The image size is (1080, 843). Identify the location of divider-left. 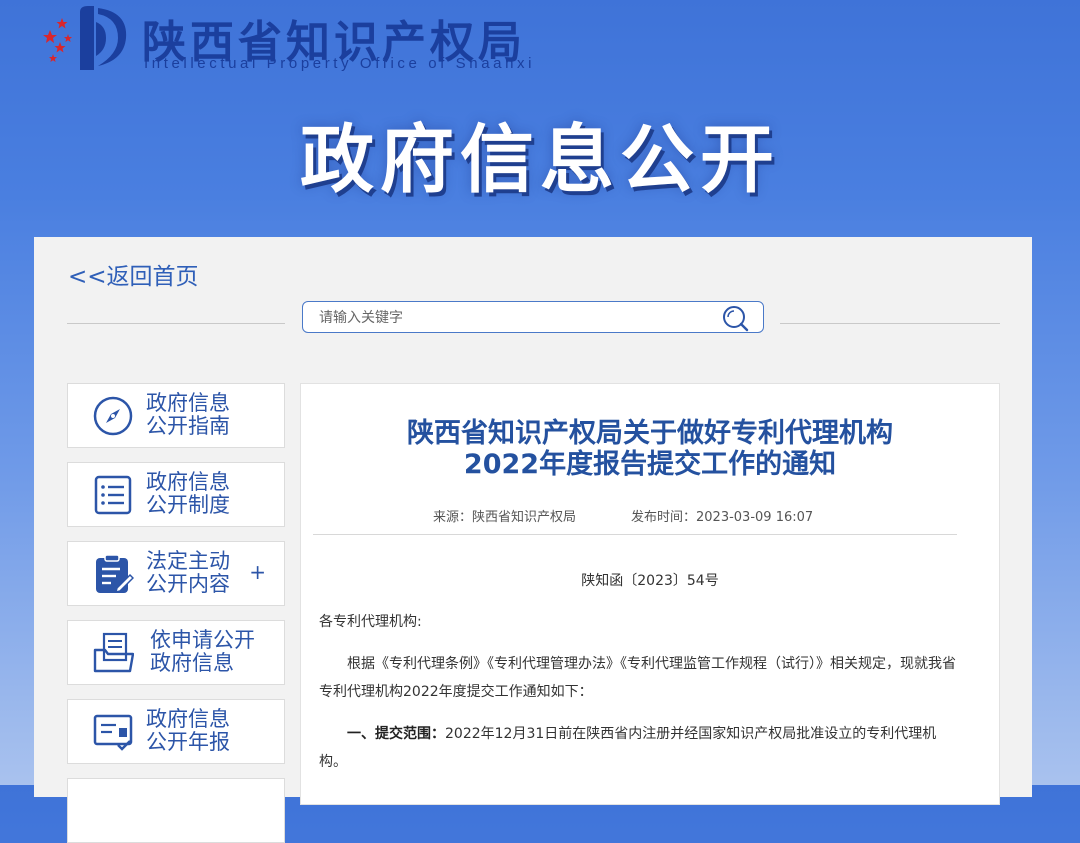
(176, 323).